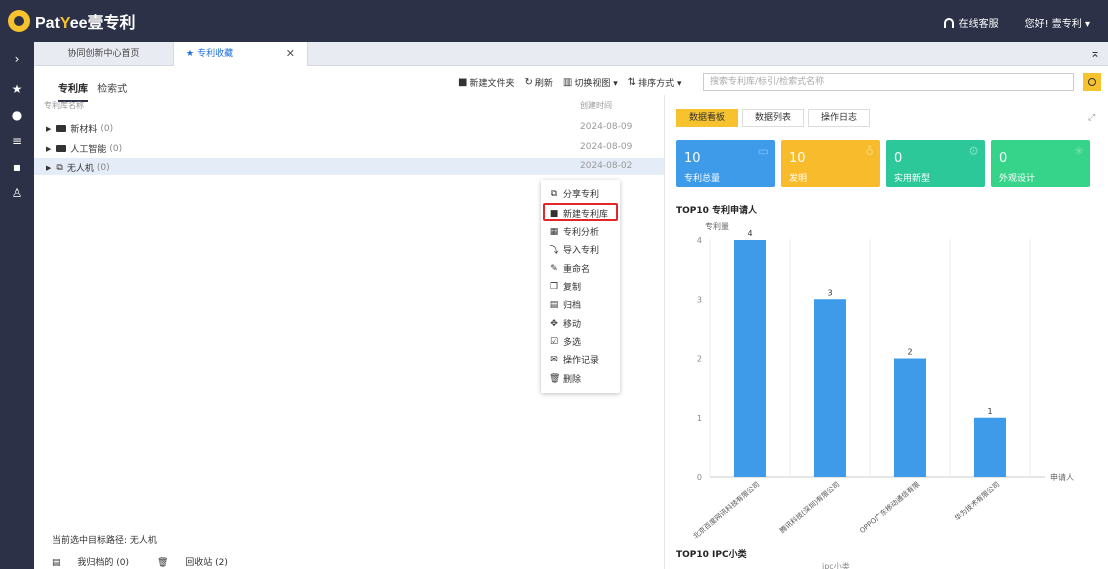 The width and height of the screenshot is (1108, 569). What do you see at coordinates (554, 341) in the screenshot?
I see `multiselect-icon: ☑` at bounding box center [554, 341].